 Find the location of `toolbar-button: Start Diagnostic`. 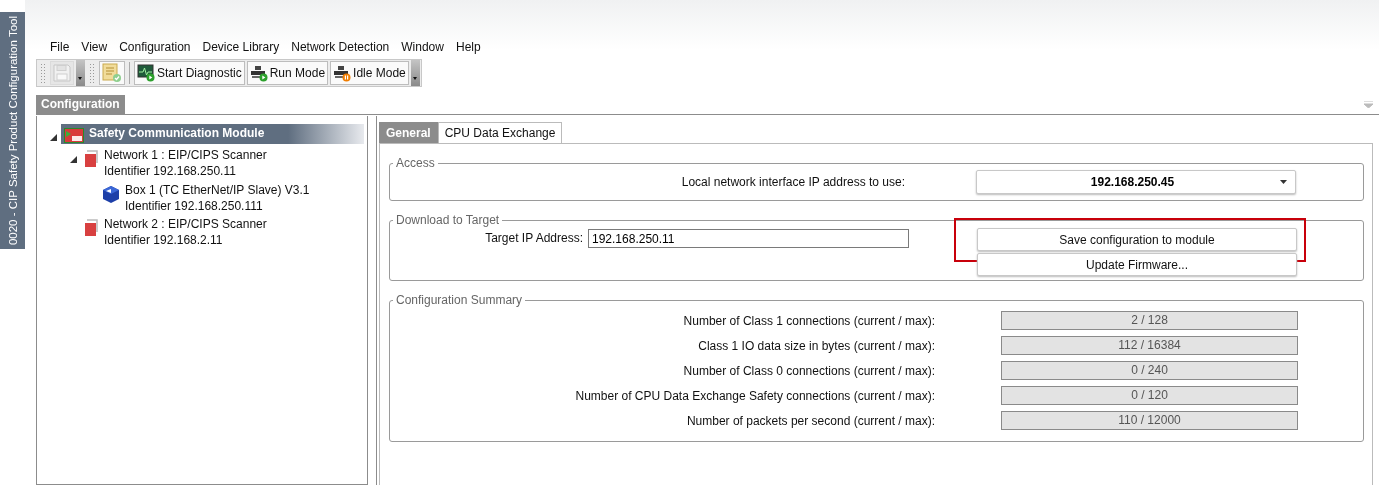

toolbar-button: Start Diagnostic is located at coordinates (189, 73).